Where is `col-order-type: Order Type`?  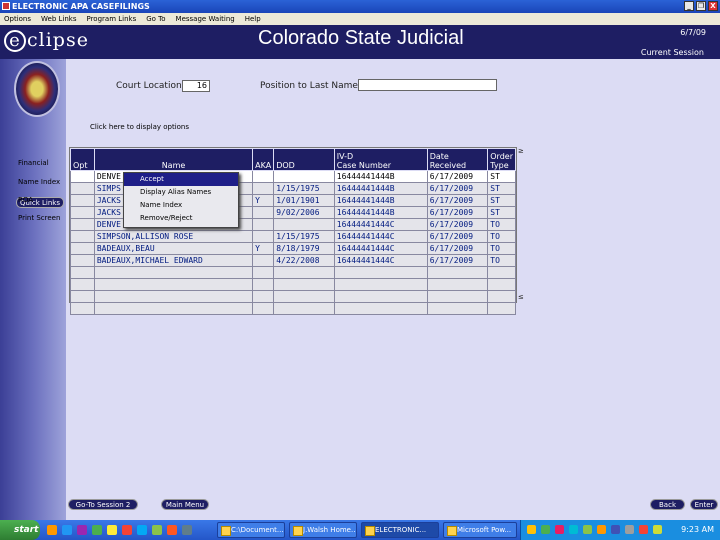 col-order-type: Order Type is located at coordinates (501, 159).